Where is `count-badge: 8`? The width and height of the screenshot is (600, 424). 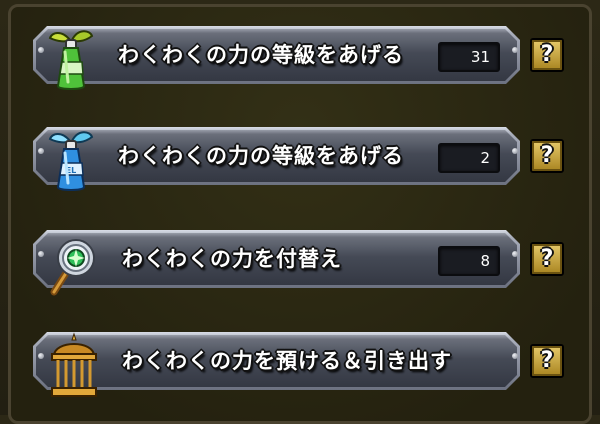
count-badge: 8 is located at coordinates (469, 261).